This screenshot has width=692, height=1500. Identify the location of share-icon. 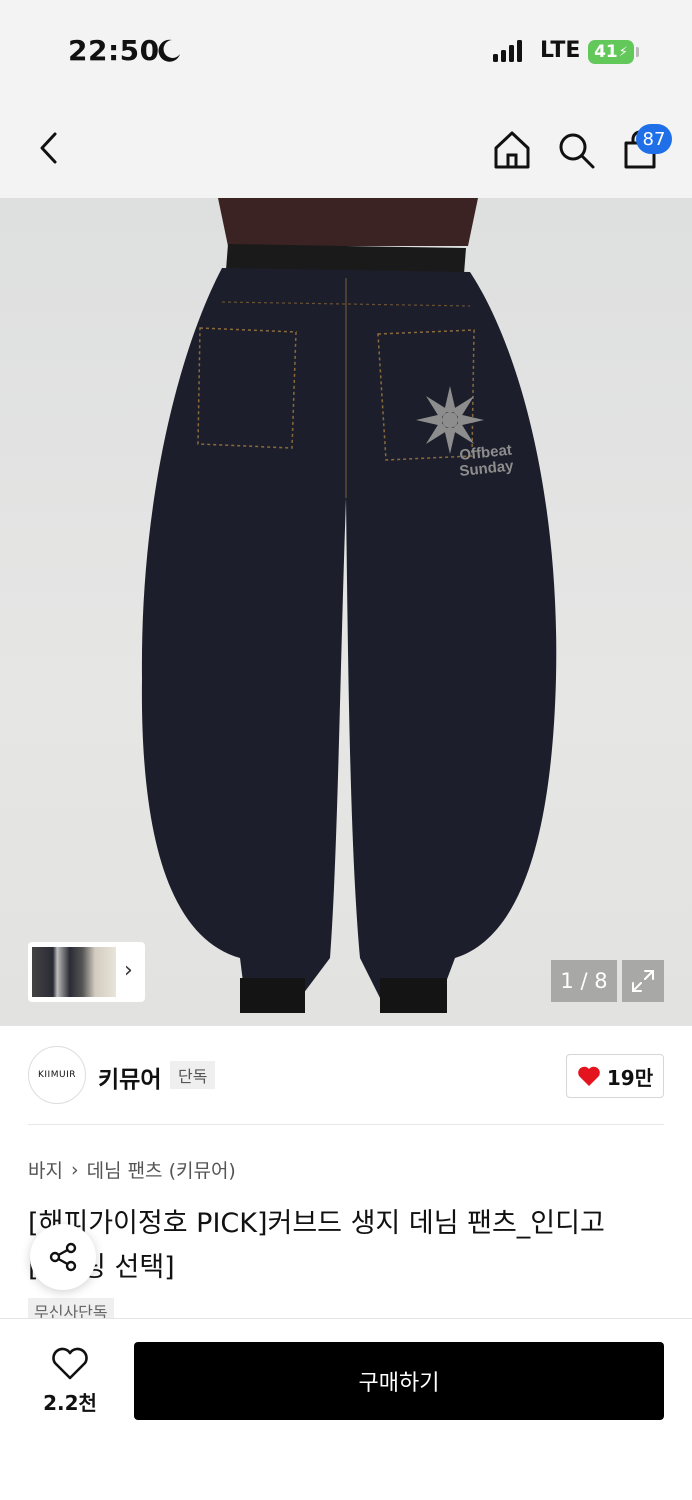
(63, 1257).